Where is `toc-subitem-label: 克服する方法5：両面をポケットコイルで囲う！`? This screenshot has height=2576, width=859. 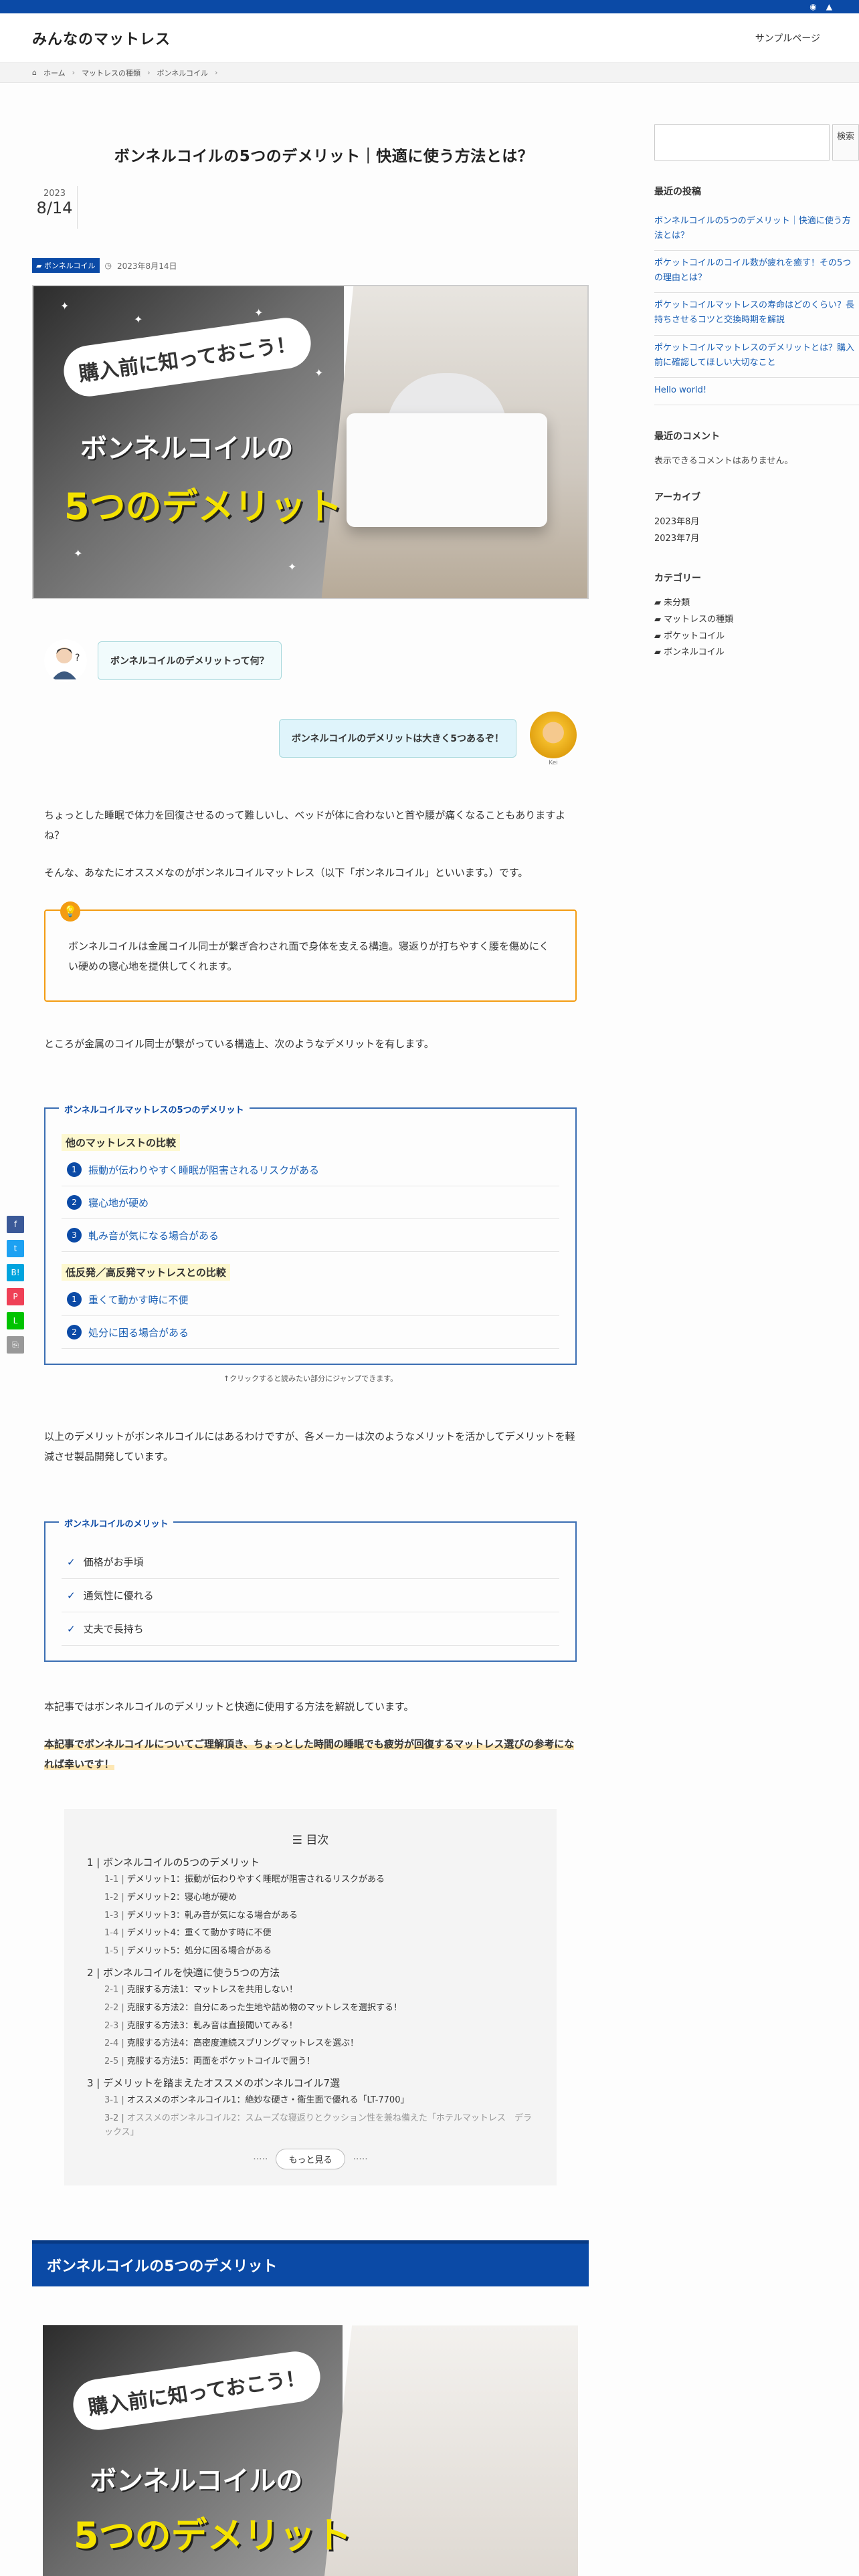
toc-subitem-label: 克服する方法5：両面をポケットコイルで囲う！ is located at coordinates (221, 2061).